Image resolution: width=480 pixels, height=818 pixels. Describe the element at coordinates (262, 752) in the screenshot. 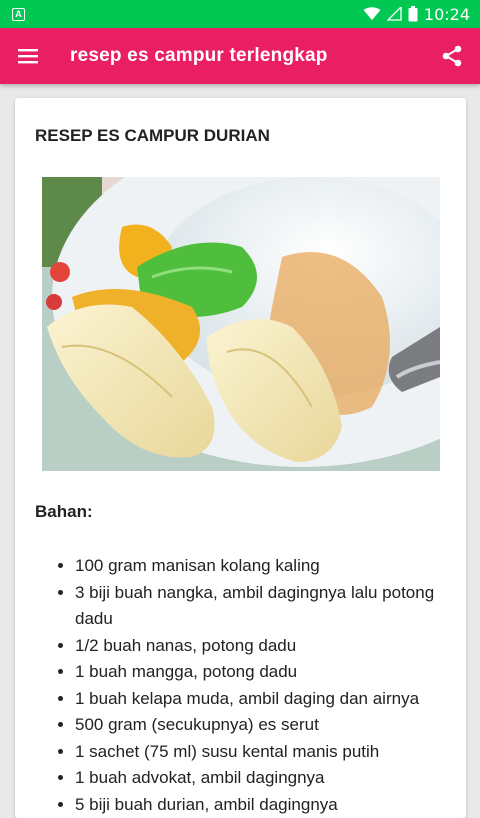

I see `list-item: 1 sachet (75 ml) susu kental manis putih` at that location.